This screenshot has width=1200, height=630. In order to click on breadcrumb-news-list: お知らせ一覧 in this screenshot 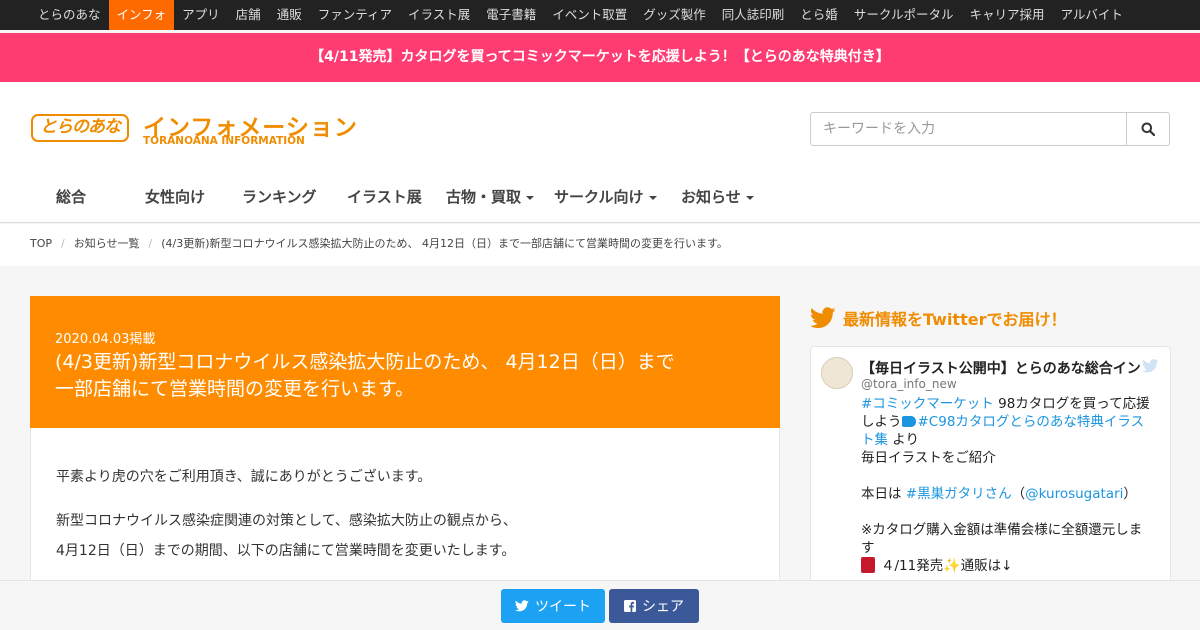, I will do `click(107, 243)`.